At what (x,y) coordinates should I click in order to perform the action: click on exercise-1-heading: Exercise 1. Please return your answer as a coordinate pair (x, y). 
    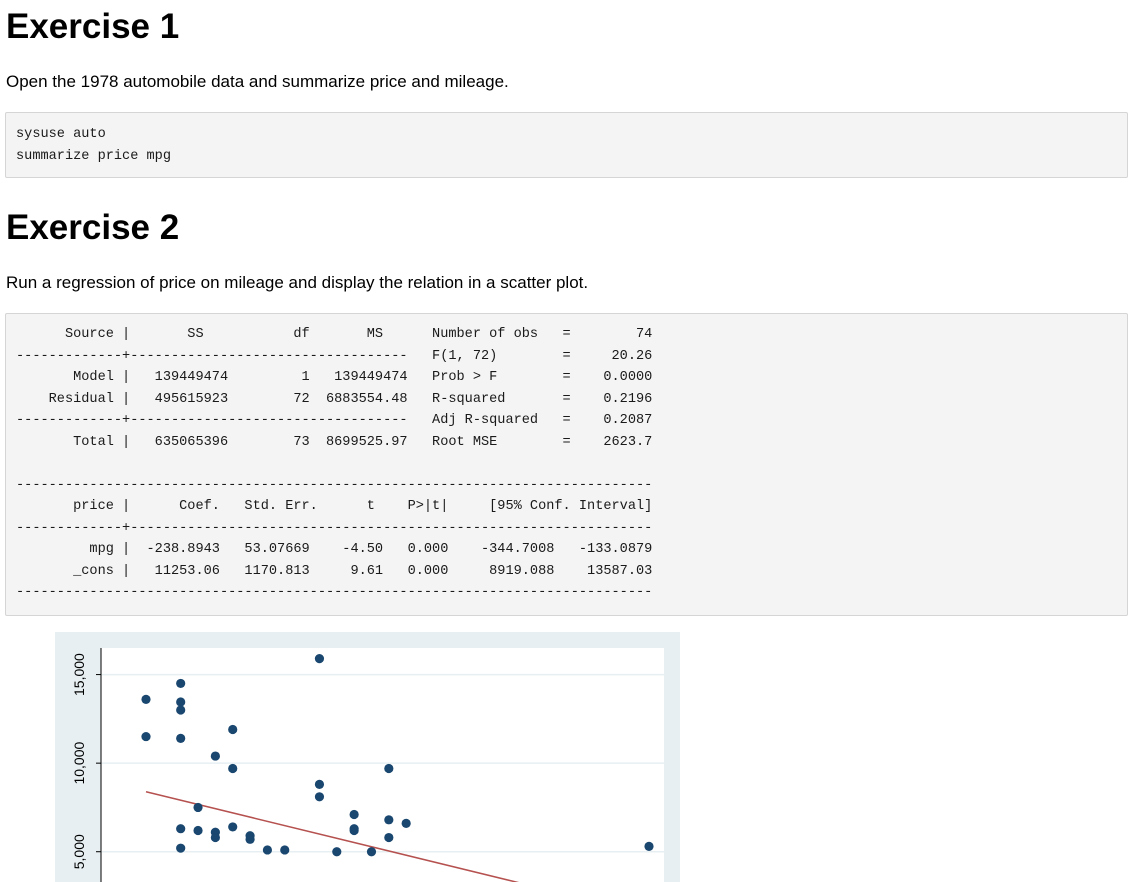
    Looking at the image, I should click on (93, 26).